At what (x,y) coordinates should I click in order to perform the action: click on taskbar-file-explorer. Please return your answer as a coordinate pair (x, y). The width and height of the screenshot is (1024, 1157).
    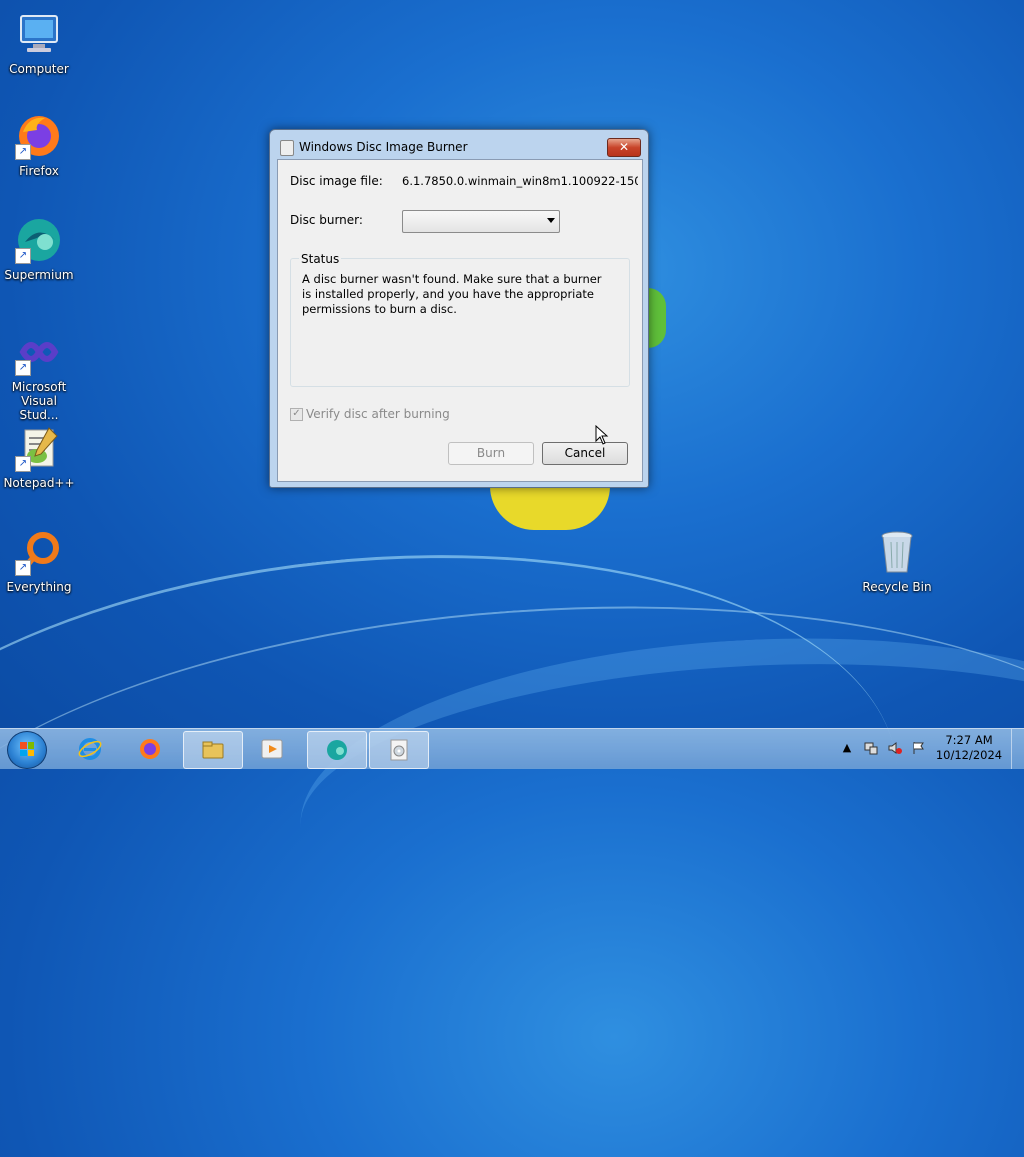
    Looking at the image, I should click on (213, 750).